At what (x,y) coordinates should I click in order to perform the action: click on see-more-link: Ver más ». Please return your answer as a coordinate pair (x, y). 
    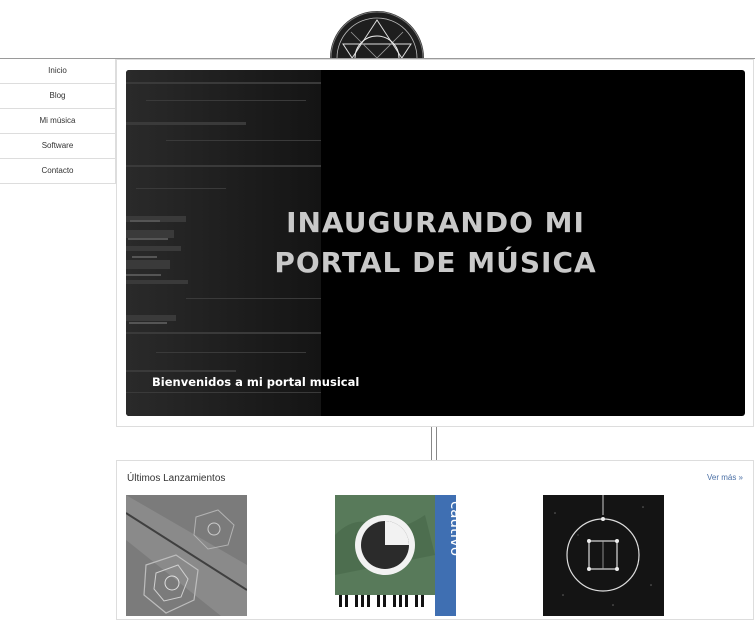
    Looking at the image, I should click on (725, 477).